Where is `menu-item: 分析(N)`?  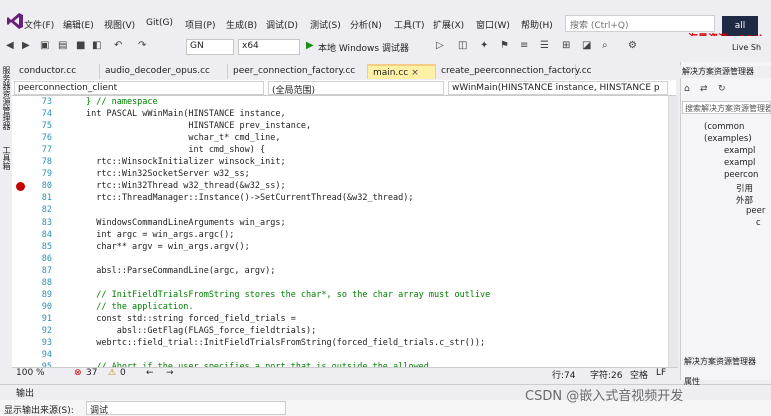 menu-item: 分析(N) is located at coordinates (366, 24).